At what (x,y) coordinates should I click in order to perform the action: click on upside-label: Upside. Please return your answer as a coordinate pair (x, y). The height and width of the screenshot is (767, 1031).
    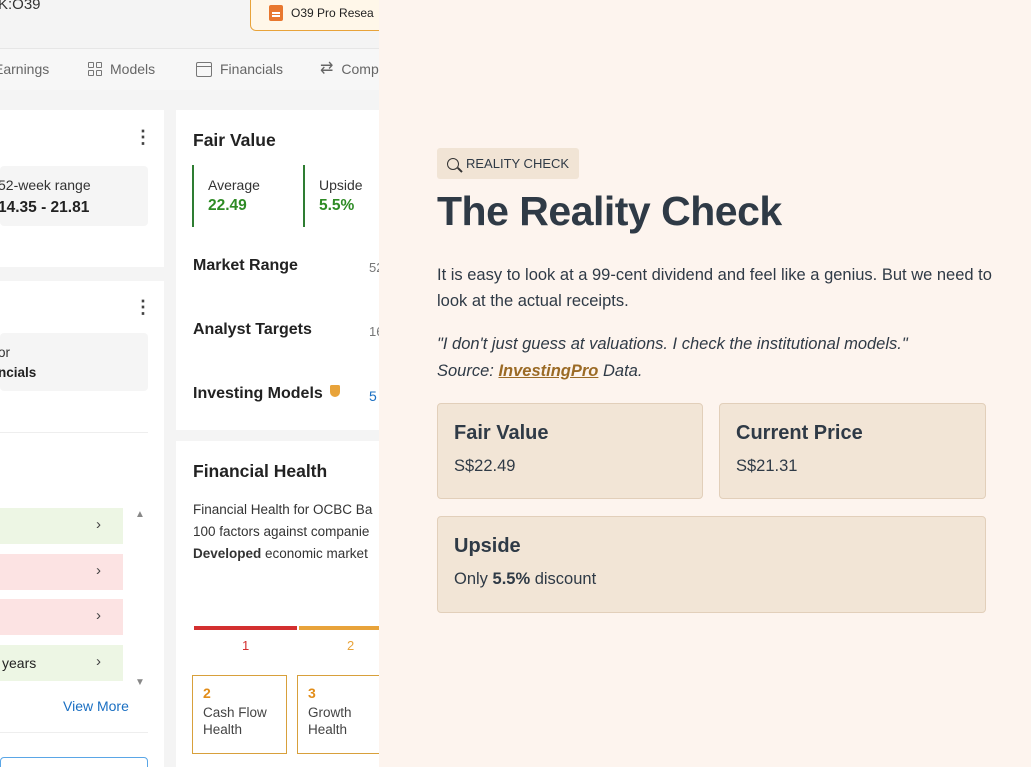
    Looking at the image, I should click on (341, 185).